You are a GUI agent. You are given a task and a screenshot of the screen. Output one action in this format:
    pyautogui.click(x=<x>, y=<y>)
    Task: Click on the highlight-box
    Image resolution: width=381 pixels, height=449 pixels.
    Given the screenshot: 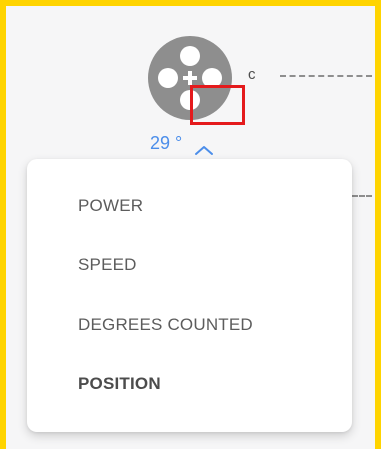 What is the action you would take?
    pyautogui.click(x=217, y=105)
    